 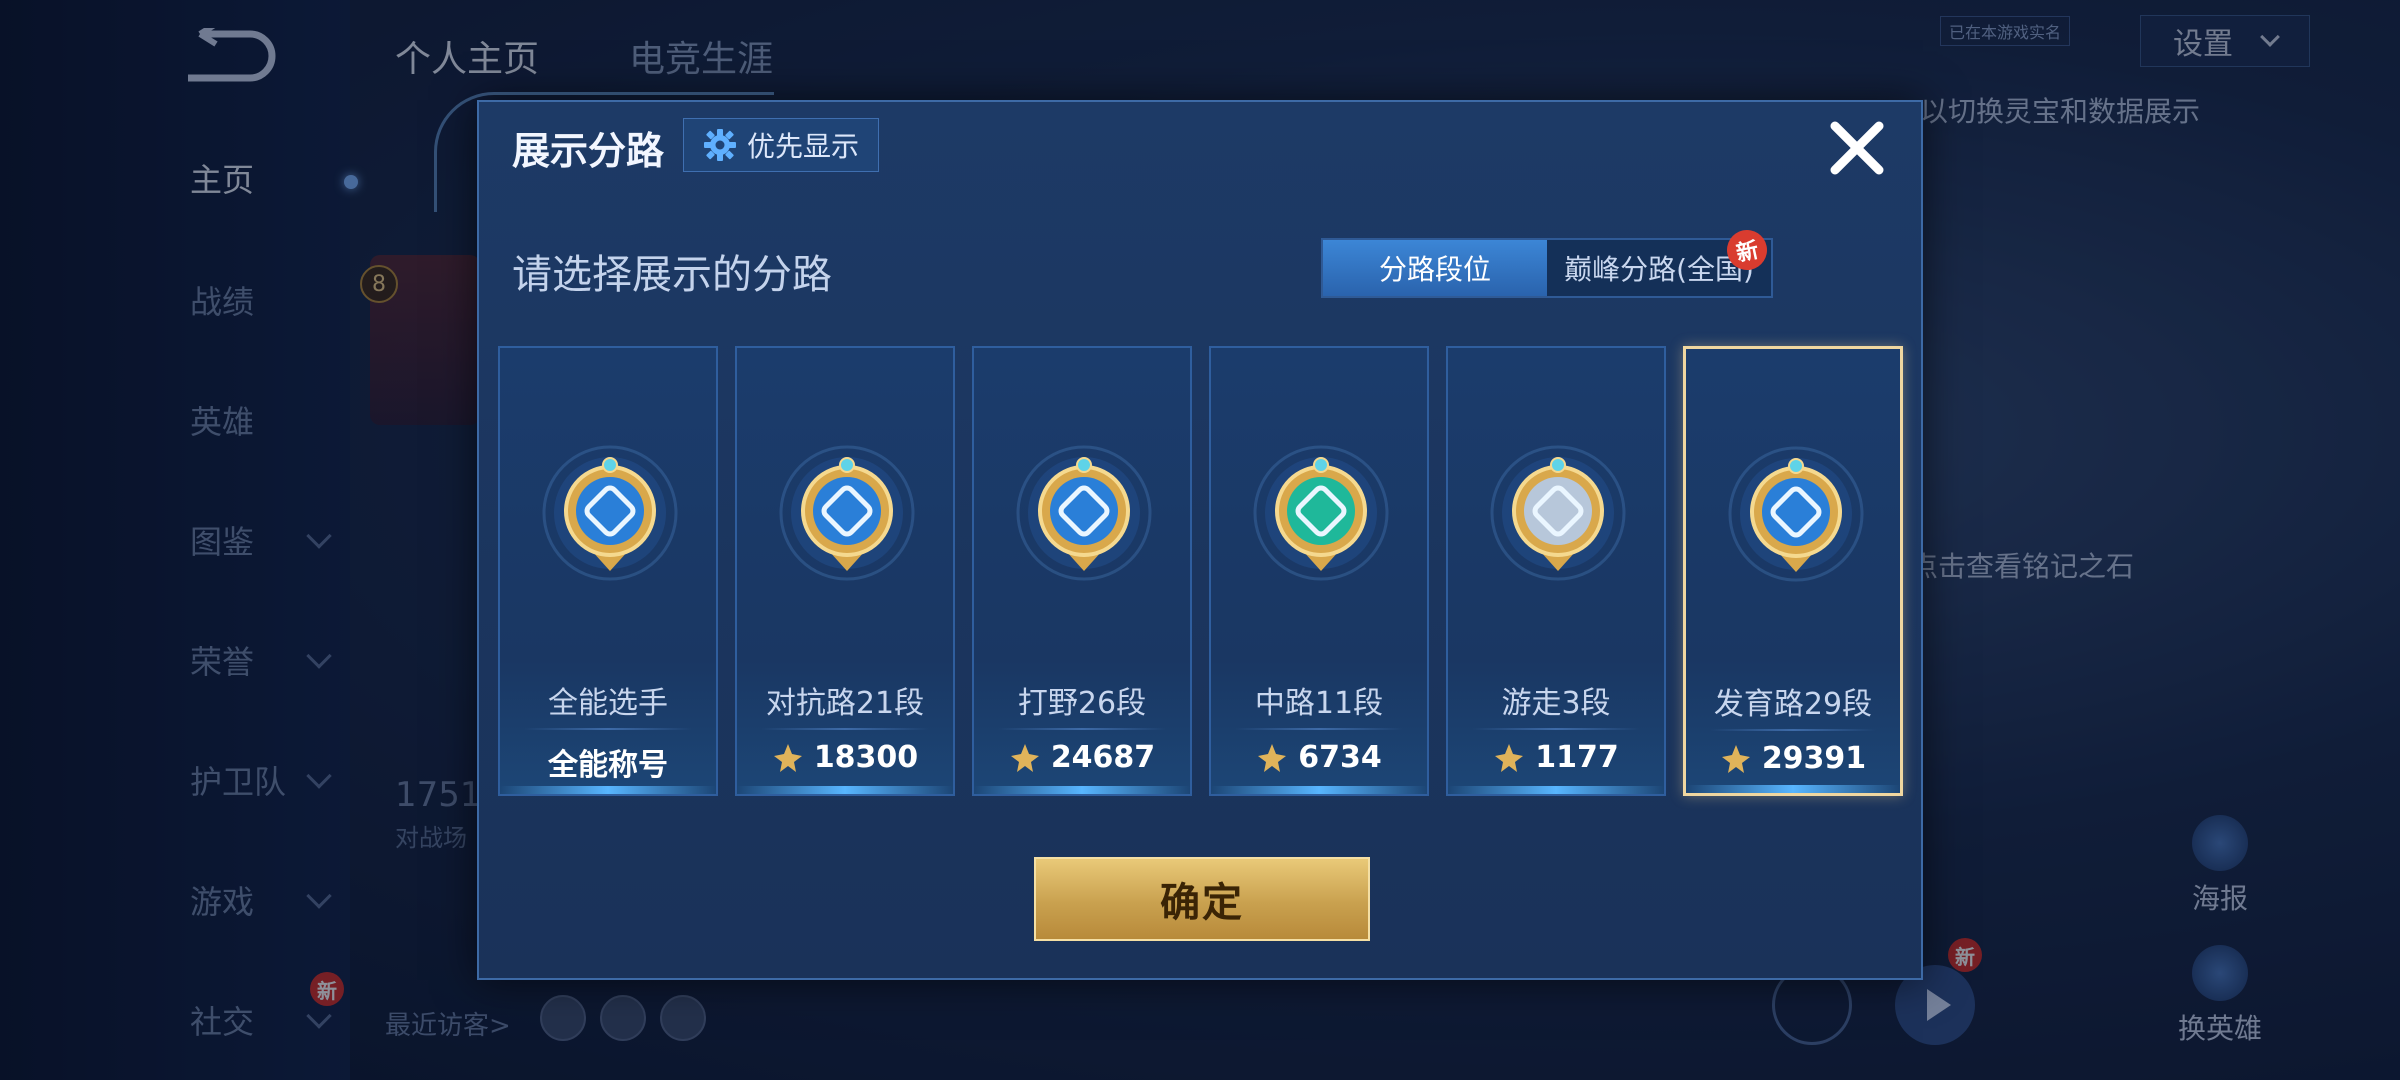 I want to click on lane-score: 24687, so click(x=1082, y=757).